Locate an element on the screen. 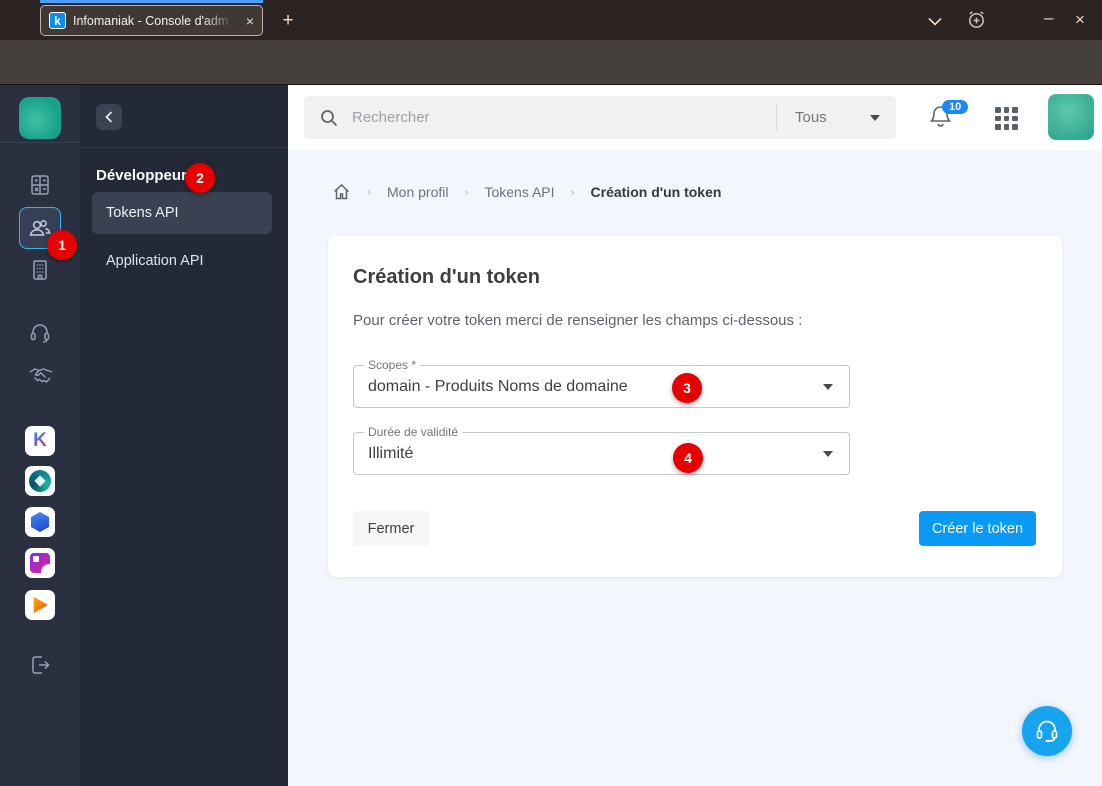 The width and height of the screenshot is (1102, 786). tab-close-icon: × is located at coordinates (250, 21).